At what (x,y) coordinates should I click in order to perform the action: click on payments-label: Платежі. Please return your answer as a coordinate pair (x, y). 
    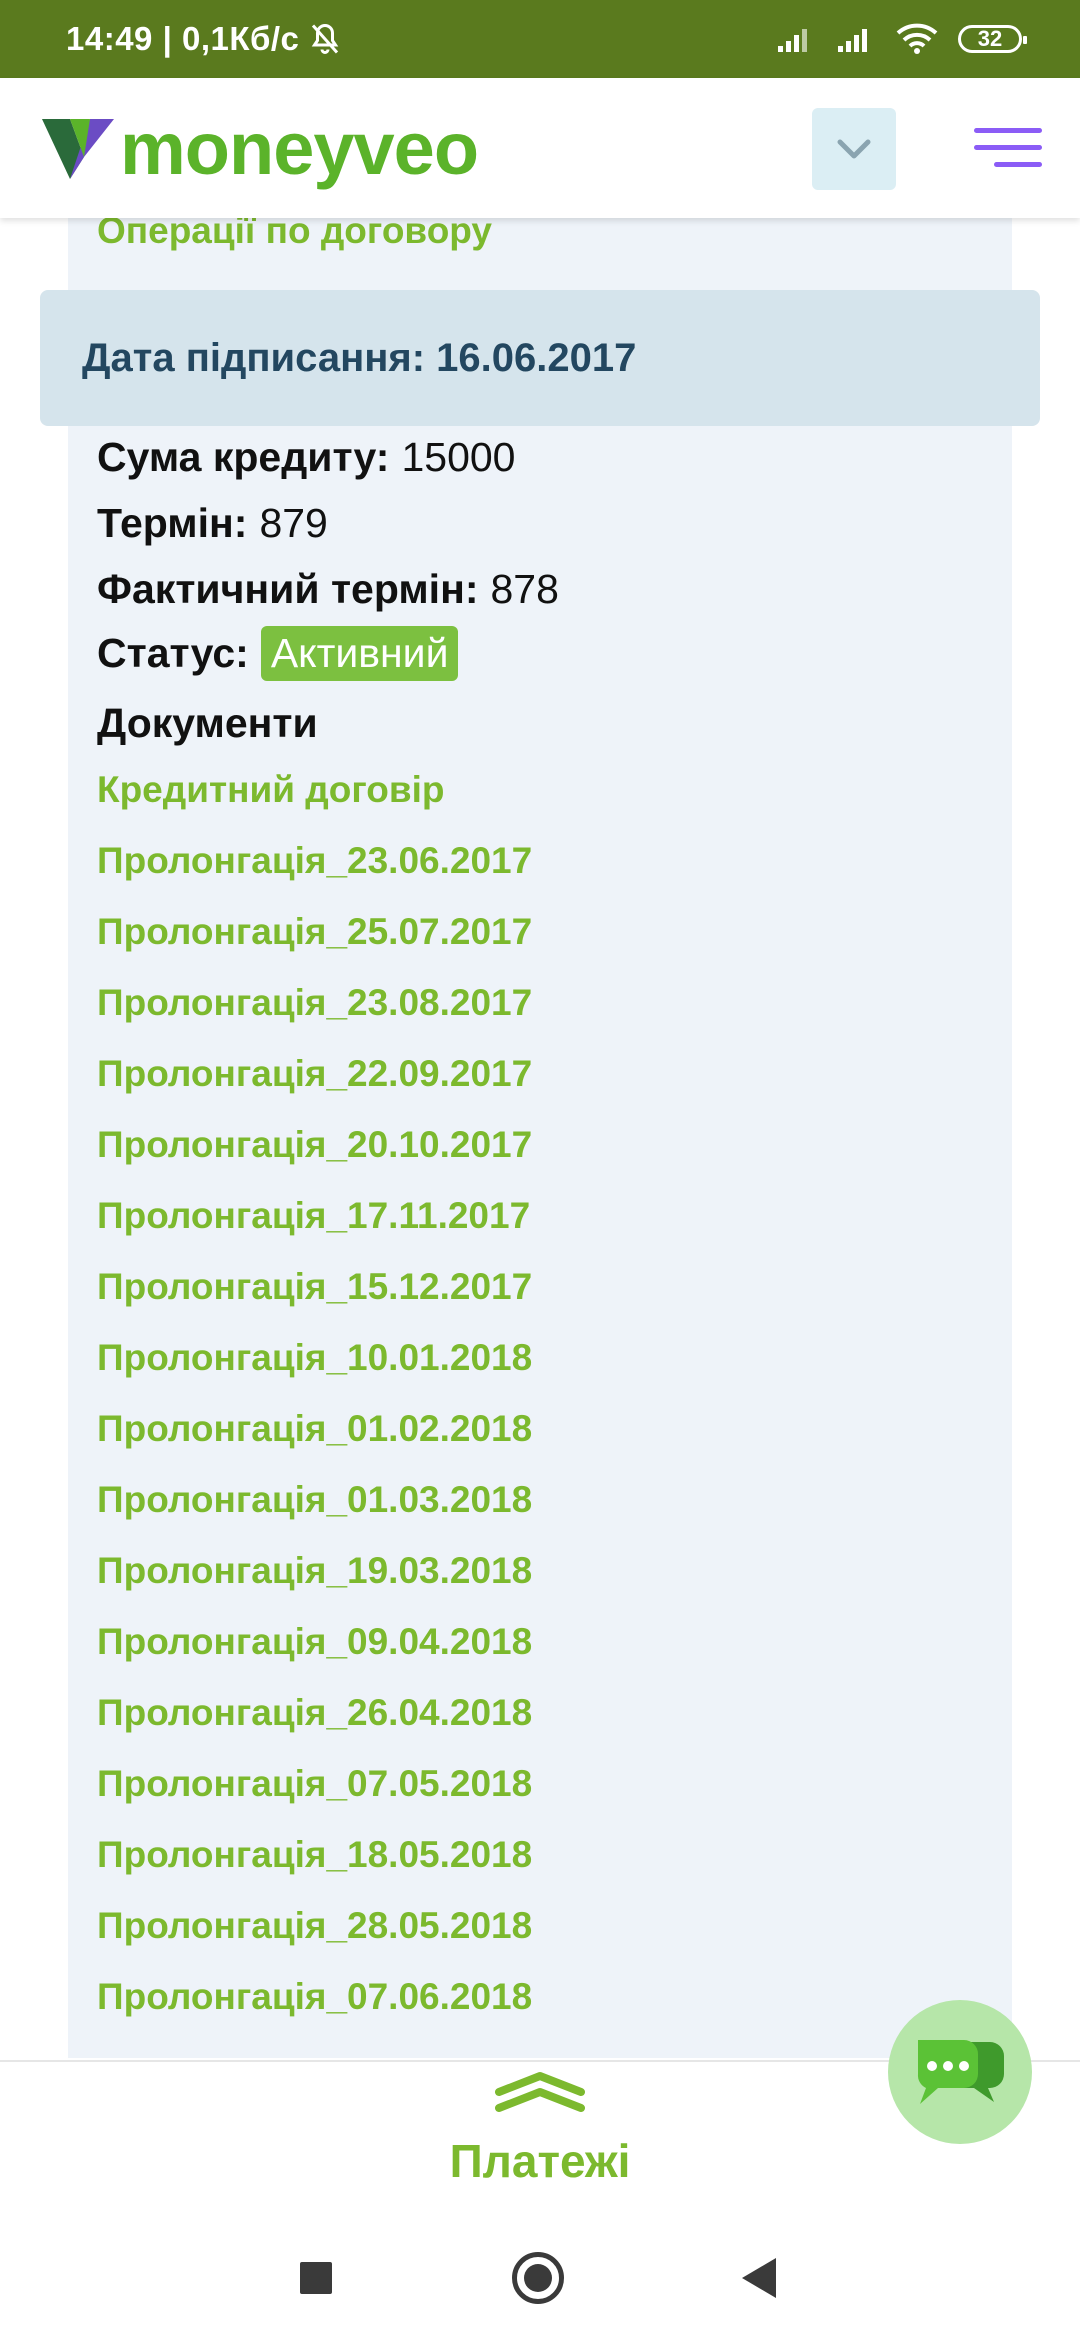
    Looking at the image, I should click on (540, 2161).